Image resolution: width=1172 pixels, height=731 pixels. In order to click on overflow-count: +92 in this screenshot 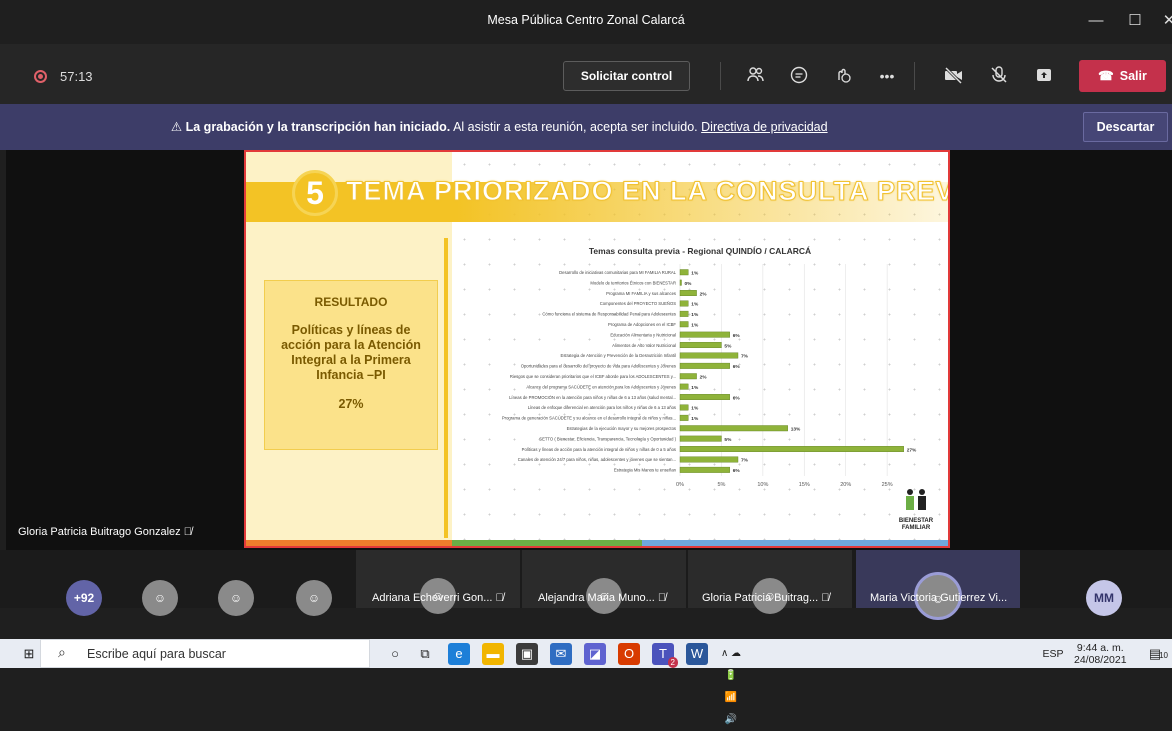, I will do `click(84, 598)`.